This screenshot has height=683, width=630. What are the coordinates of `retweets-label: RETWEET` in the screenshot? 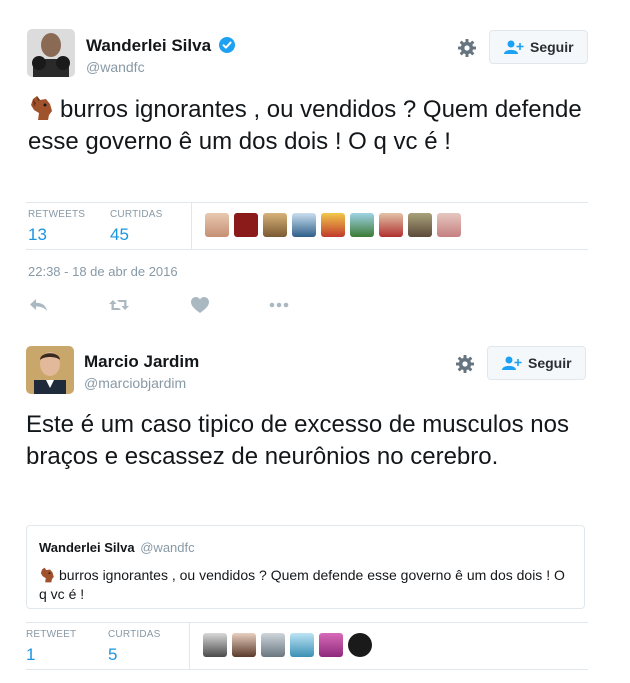 It's located at (51, 634).